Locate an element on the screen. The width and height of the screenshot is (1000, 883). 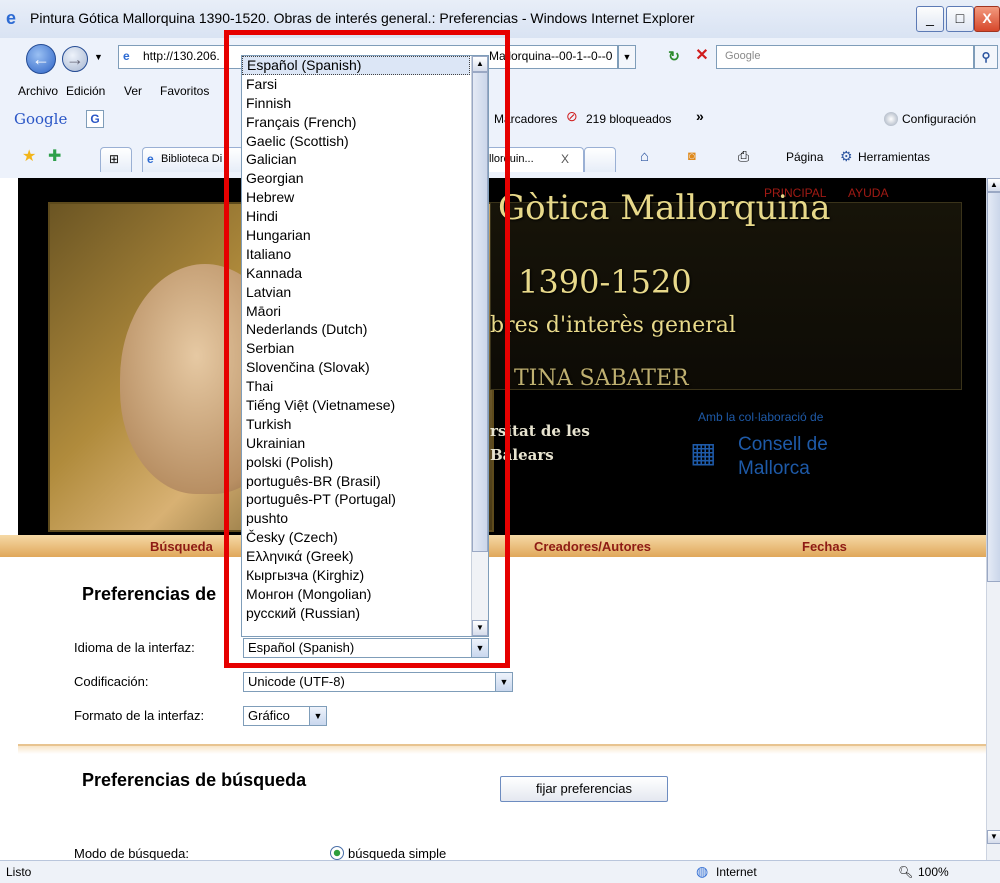
new-tab-button is located at coordinates (600, 159).